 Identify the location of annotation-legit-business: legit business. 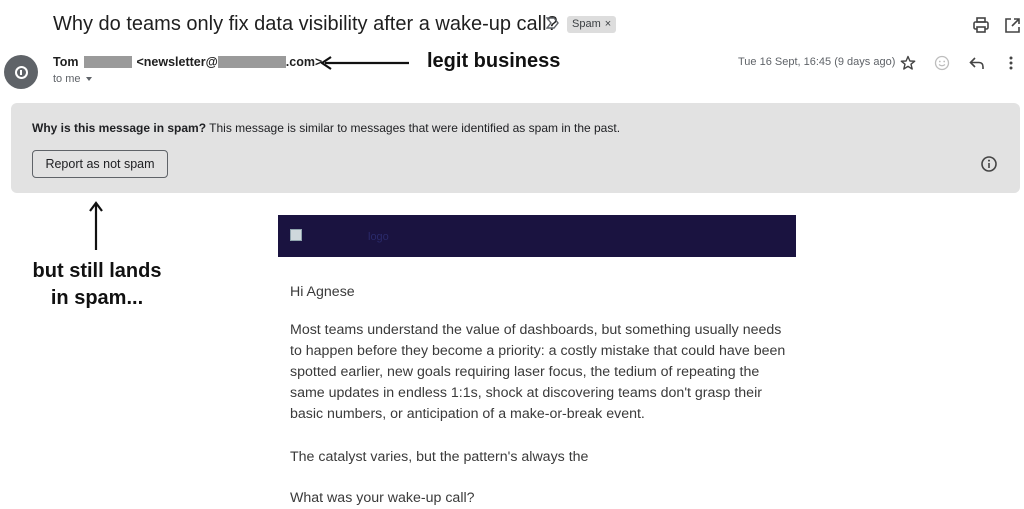
(494, 61).